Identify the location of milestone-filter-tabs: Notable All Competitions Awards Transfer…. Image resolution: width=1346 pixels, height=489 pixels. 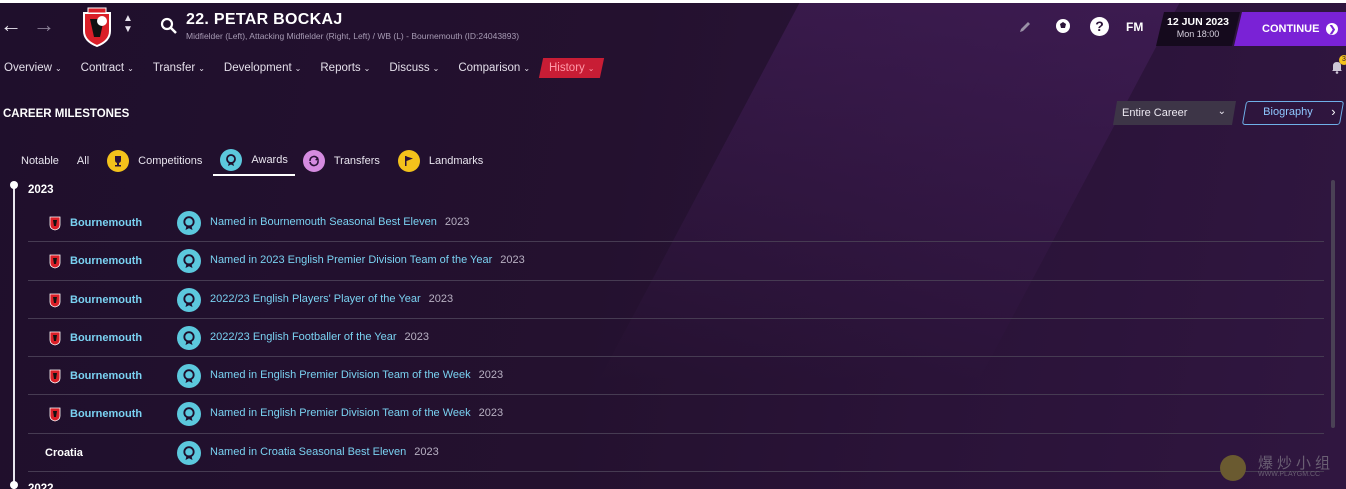
(261, 161).